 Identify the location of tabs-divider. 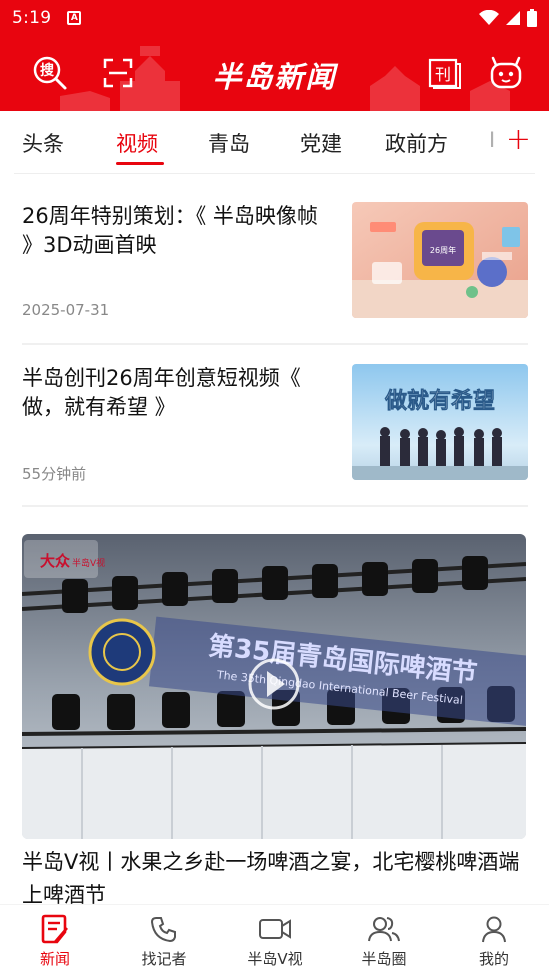
(274, 173).